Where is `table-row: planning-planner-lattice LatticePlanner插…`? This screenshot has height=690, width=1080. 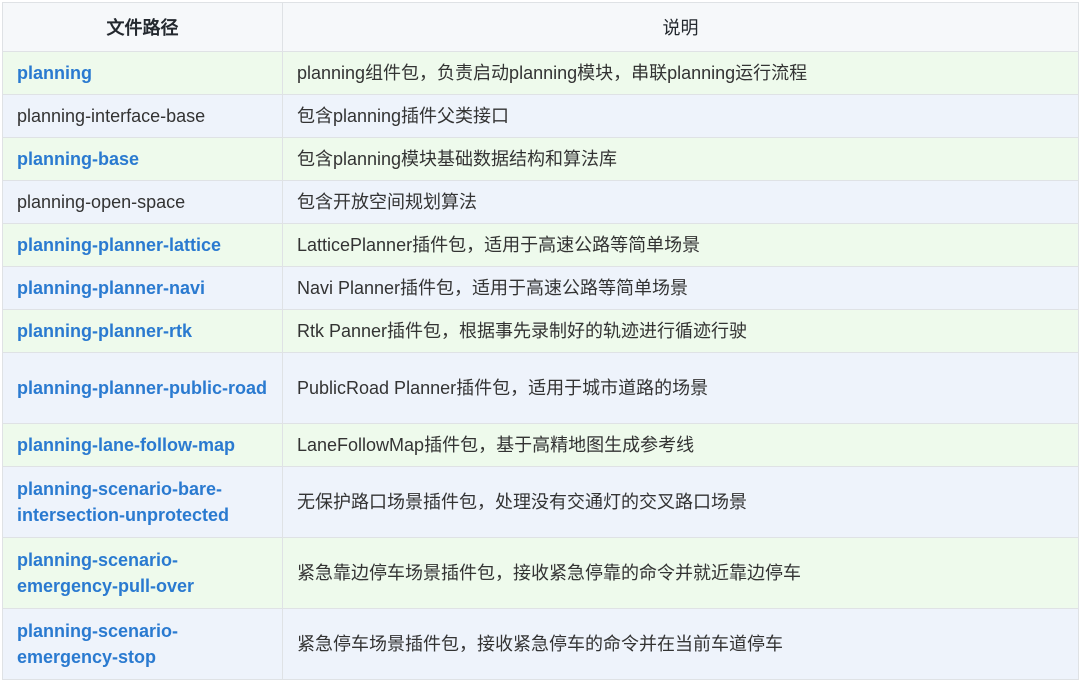
table-row: planning-planner-lattice LatticePlanner插… is located at coordinates (540, 245).